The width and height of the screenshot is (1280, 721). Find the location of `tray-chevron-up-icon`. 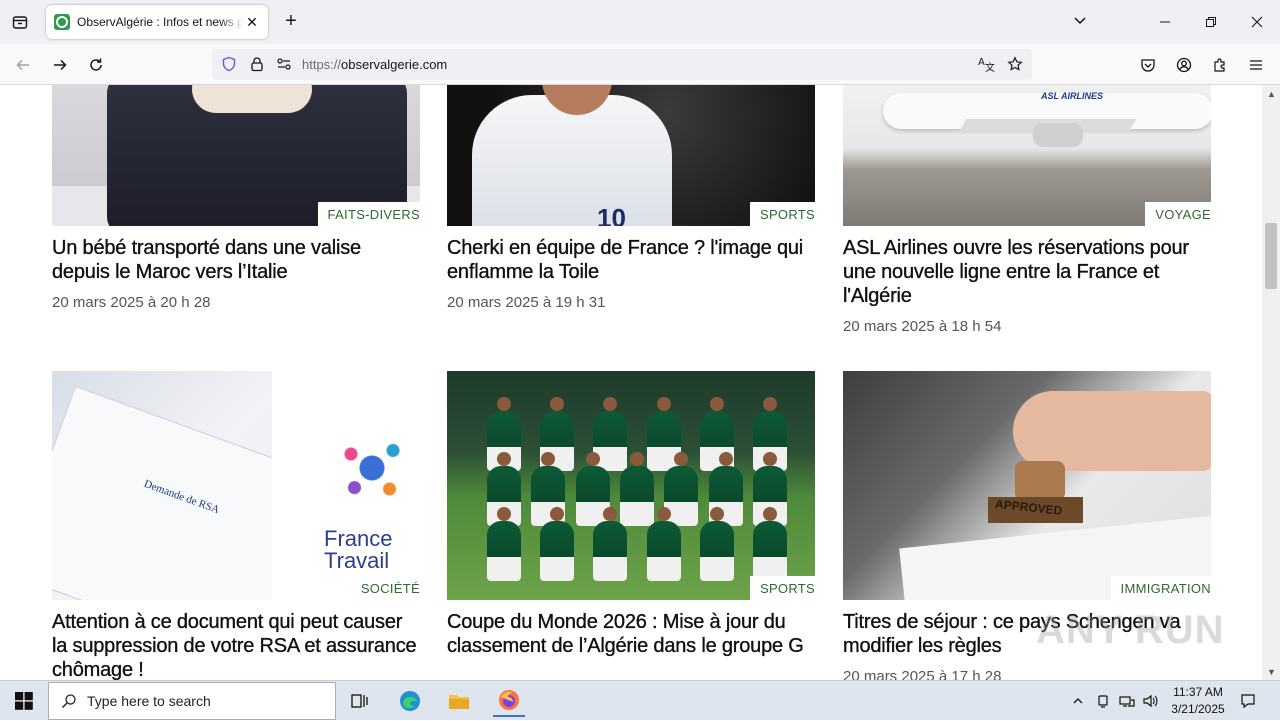

tray-chevron-up-icon is located at coordinates (1078, 701).